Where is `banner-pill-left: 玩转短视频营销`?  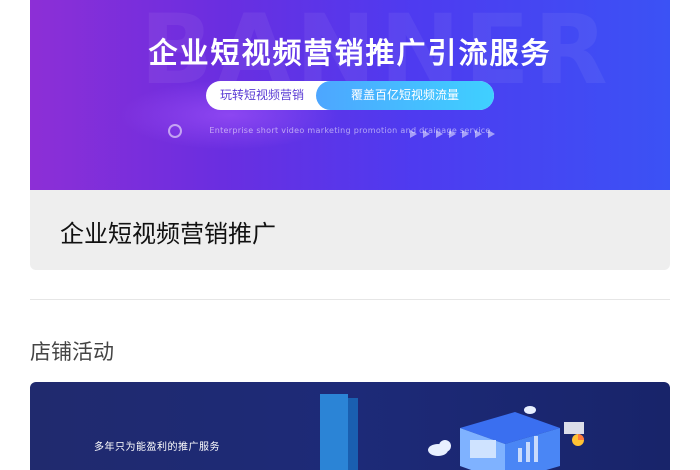
banner-pill-left: 玩转短视频营销 is located at coordinates (261, 95).